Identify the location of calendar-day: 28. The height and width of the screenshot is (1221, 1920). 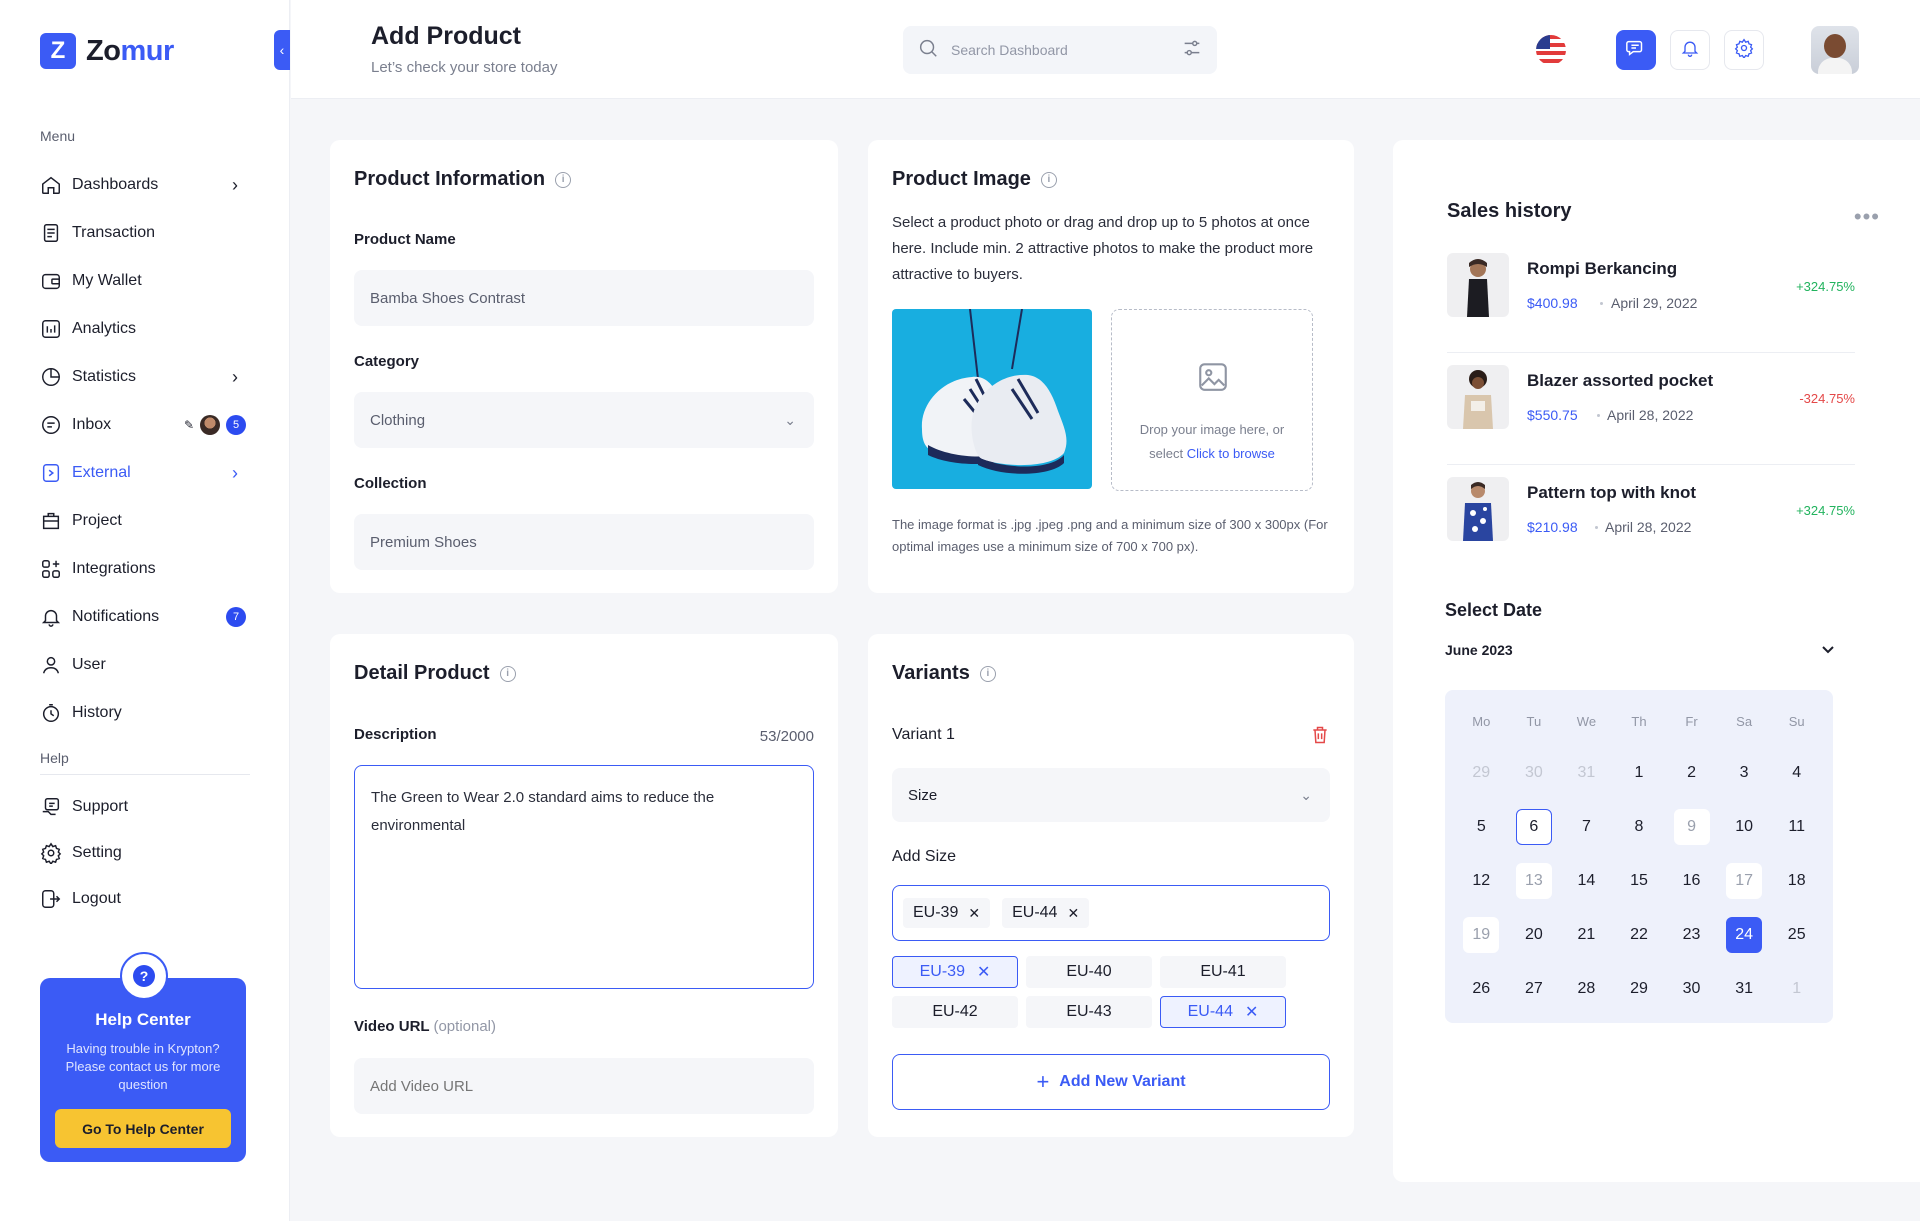
(1586, 989).